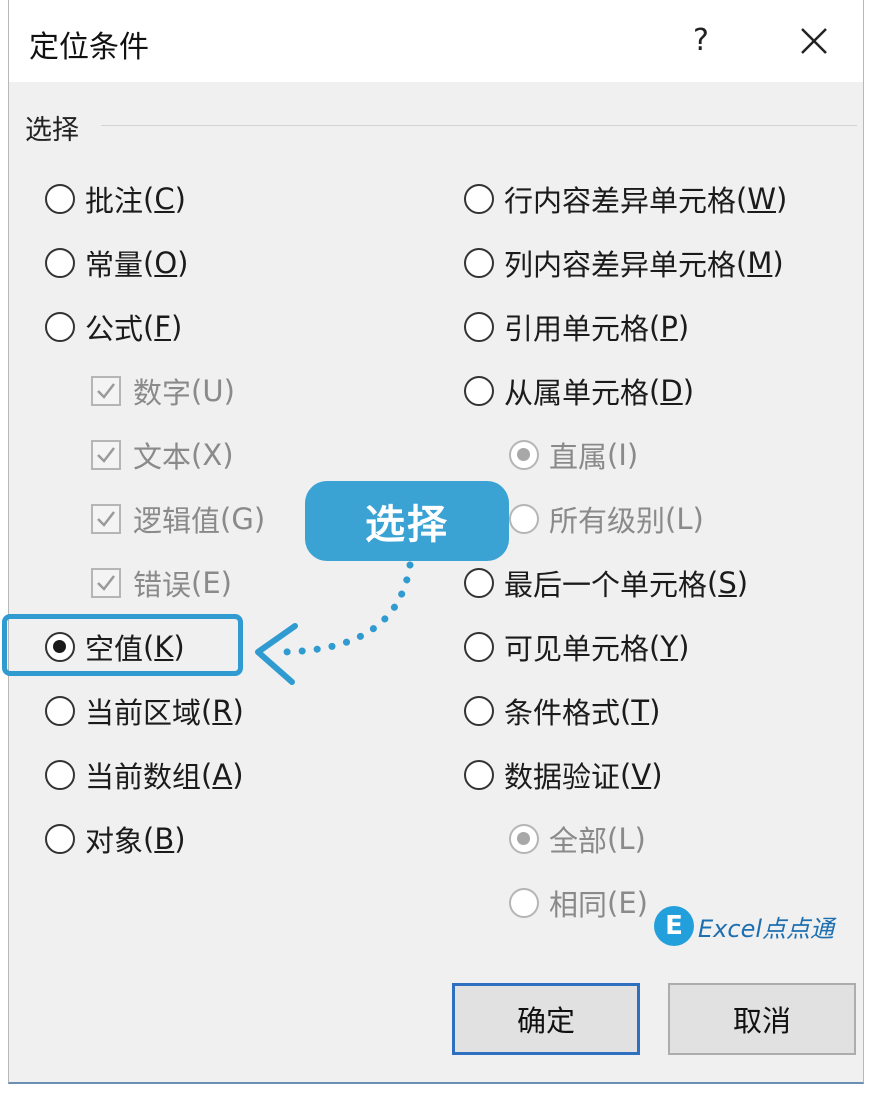 The width and height of the screenshot is (874, 1096). What do you see at coordinates (407, 521) in the screenshot?
I see `annotation-callout: 选择` at bounding box center [407, 521].